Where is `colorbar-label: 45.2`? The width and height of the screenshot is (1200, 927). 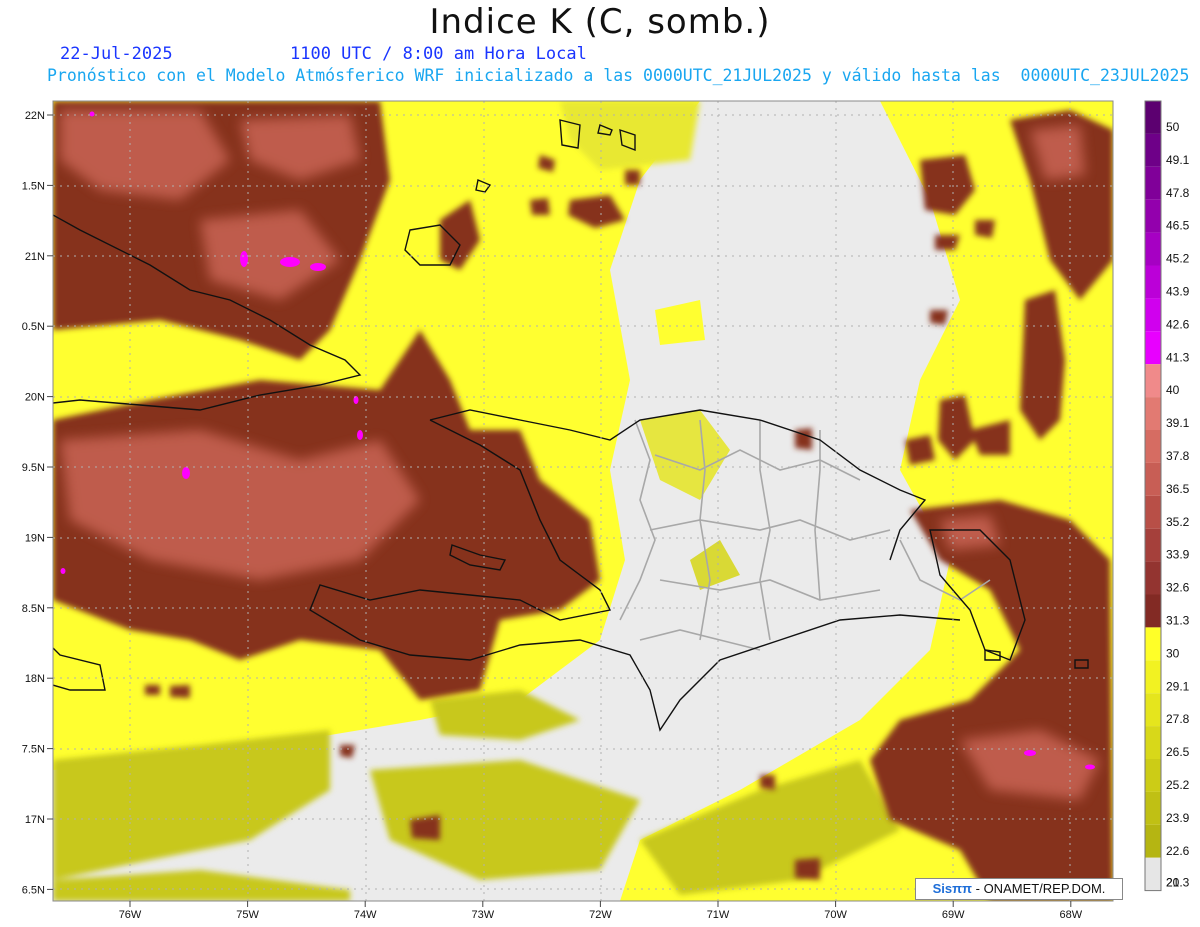
colorbar-label: 45.2 is located at coordinates (1178, 259).